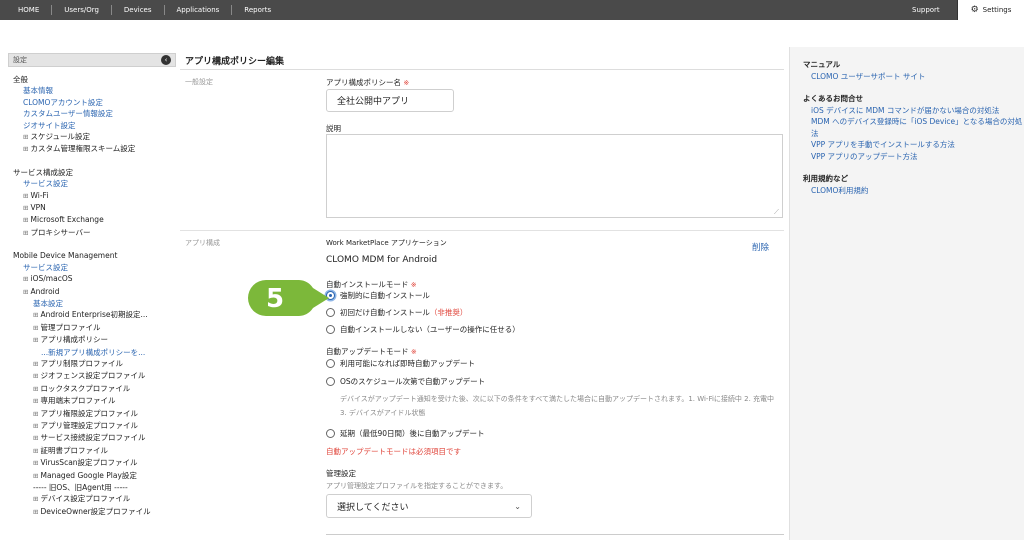 Image resolution: width=1024 pixels, height=540 pixels. I want to click on sidebar-item: ⊞ アプリ構成ポリシー, so click(92, 340).